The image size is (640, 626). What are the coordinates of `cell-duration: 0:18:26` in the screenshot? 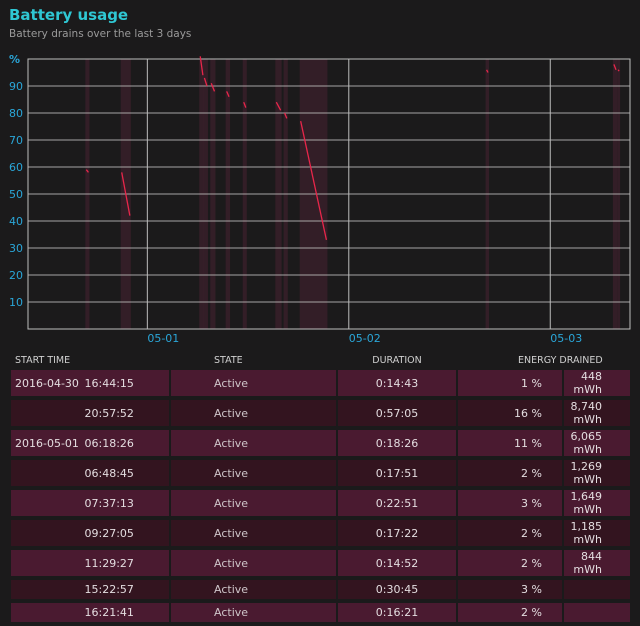 It's located at (397, 443).